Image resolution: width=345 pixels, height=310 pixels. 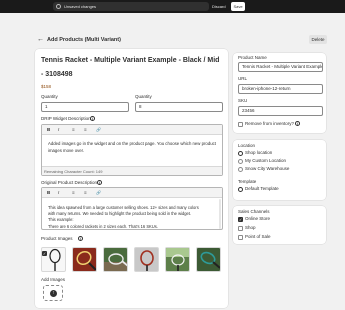 I want to click on scrollbar, so click(x=220, y=214).